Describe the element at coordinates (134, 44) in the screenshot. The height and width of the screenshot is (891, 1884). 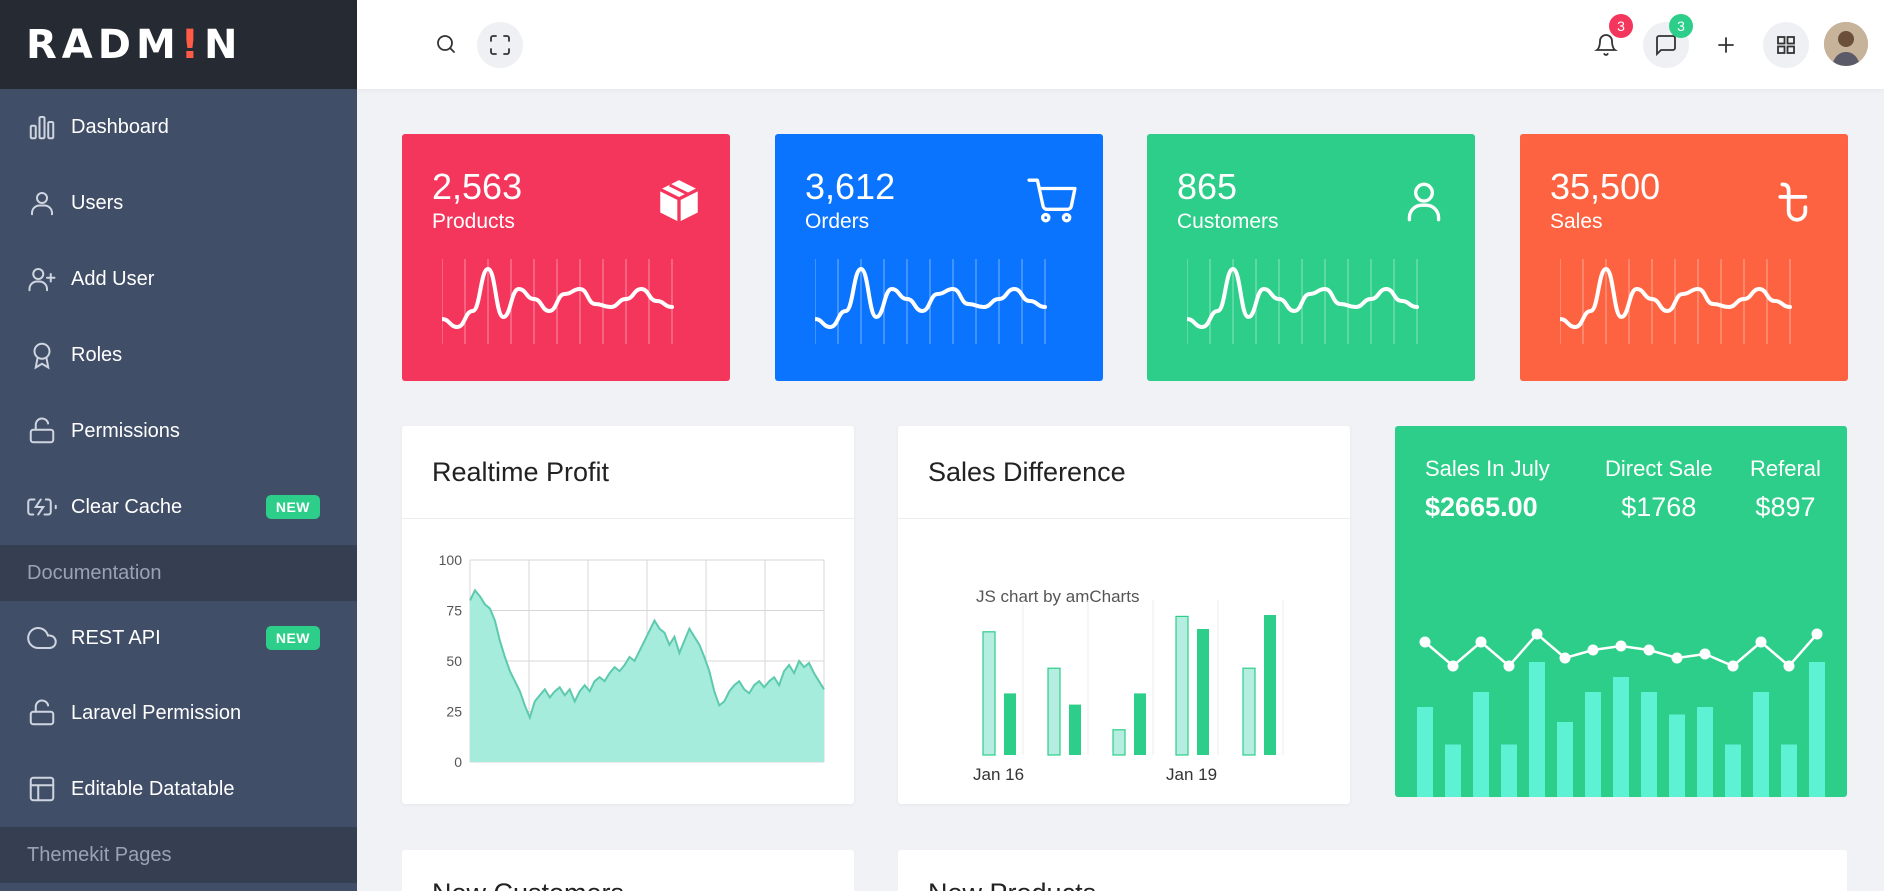
I see `brand-text: RADM!N` at that location.